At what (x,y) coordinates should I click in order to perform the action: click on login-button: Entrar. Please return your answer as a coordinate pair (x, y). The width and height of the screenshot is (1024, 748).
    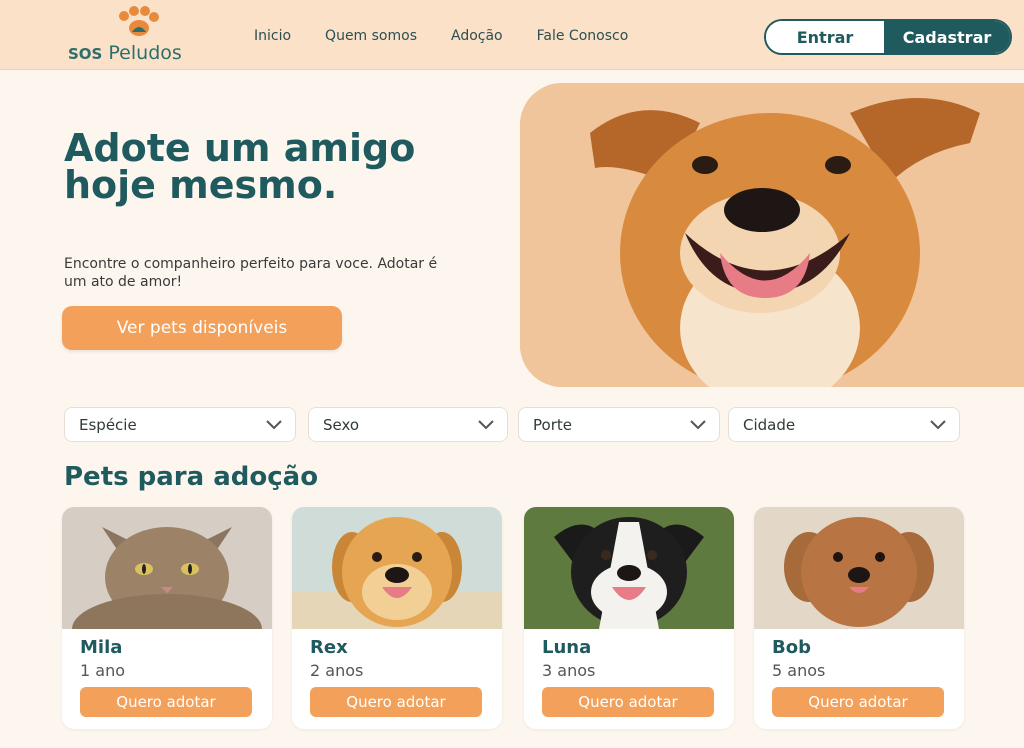
    Looking at the image, I should click on (825, 37).